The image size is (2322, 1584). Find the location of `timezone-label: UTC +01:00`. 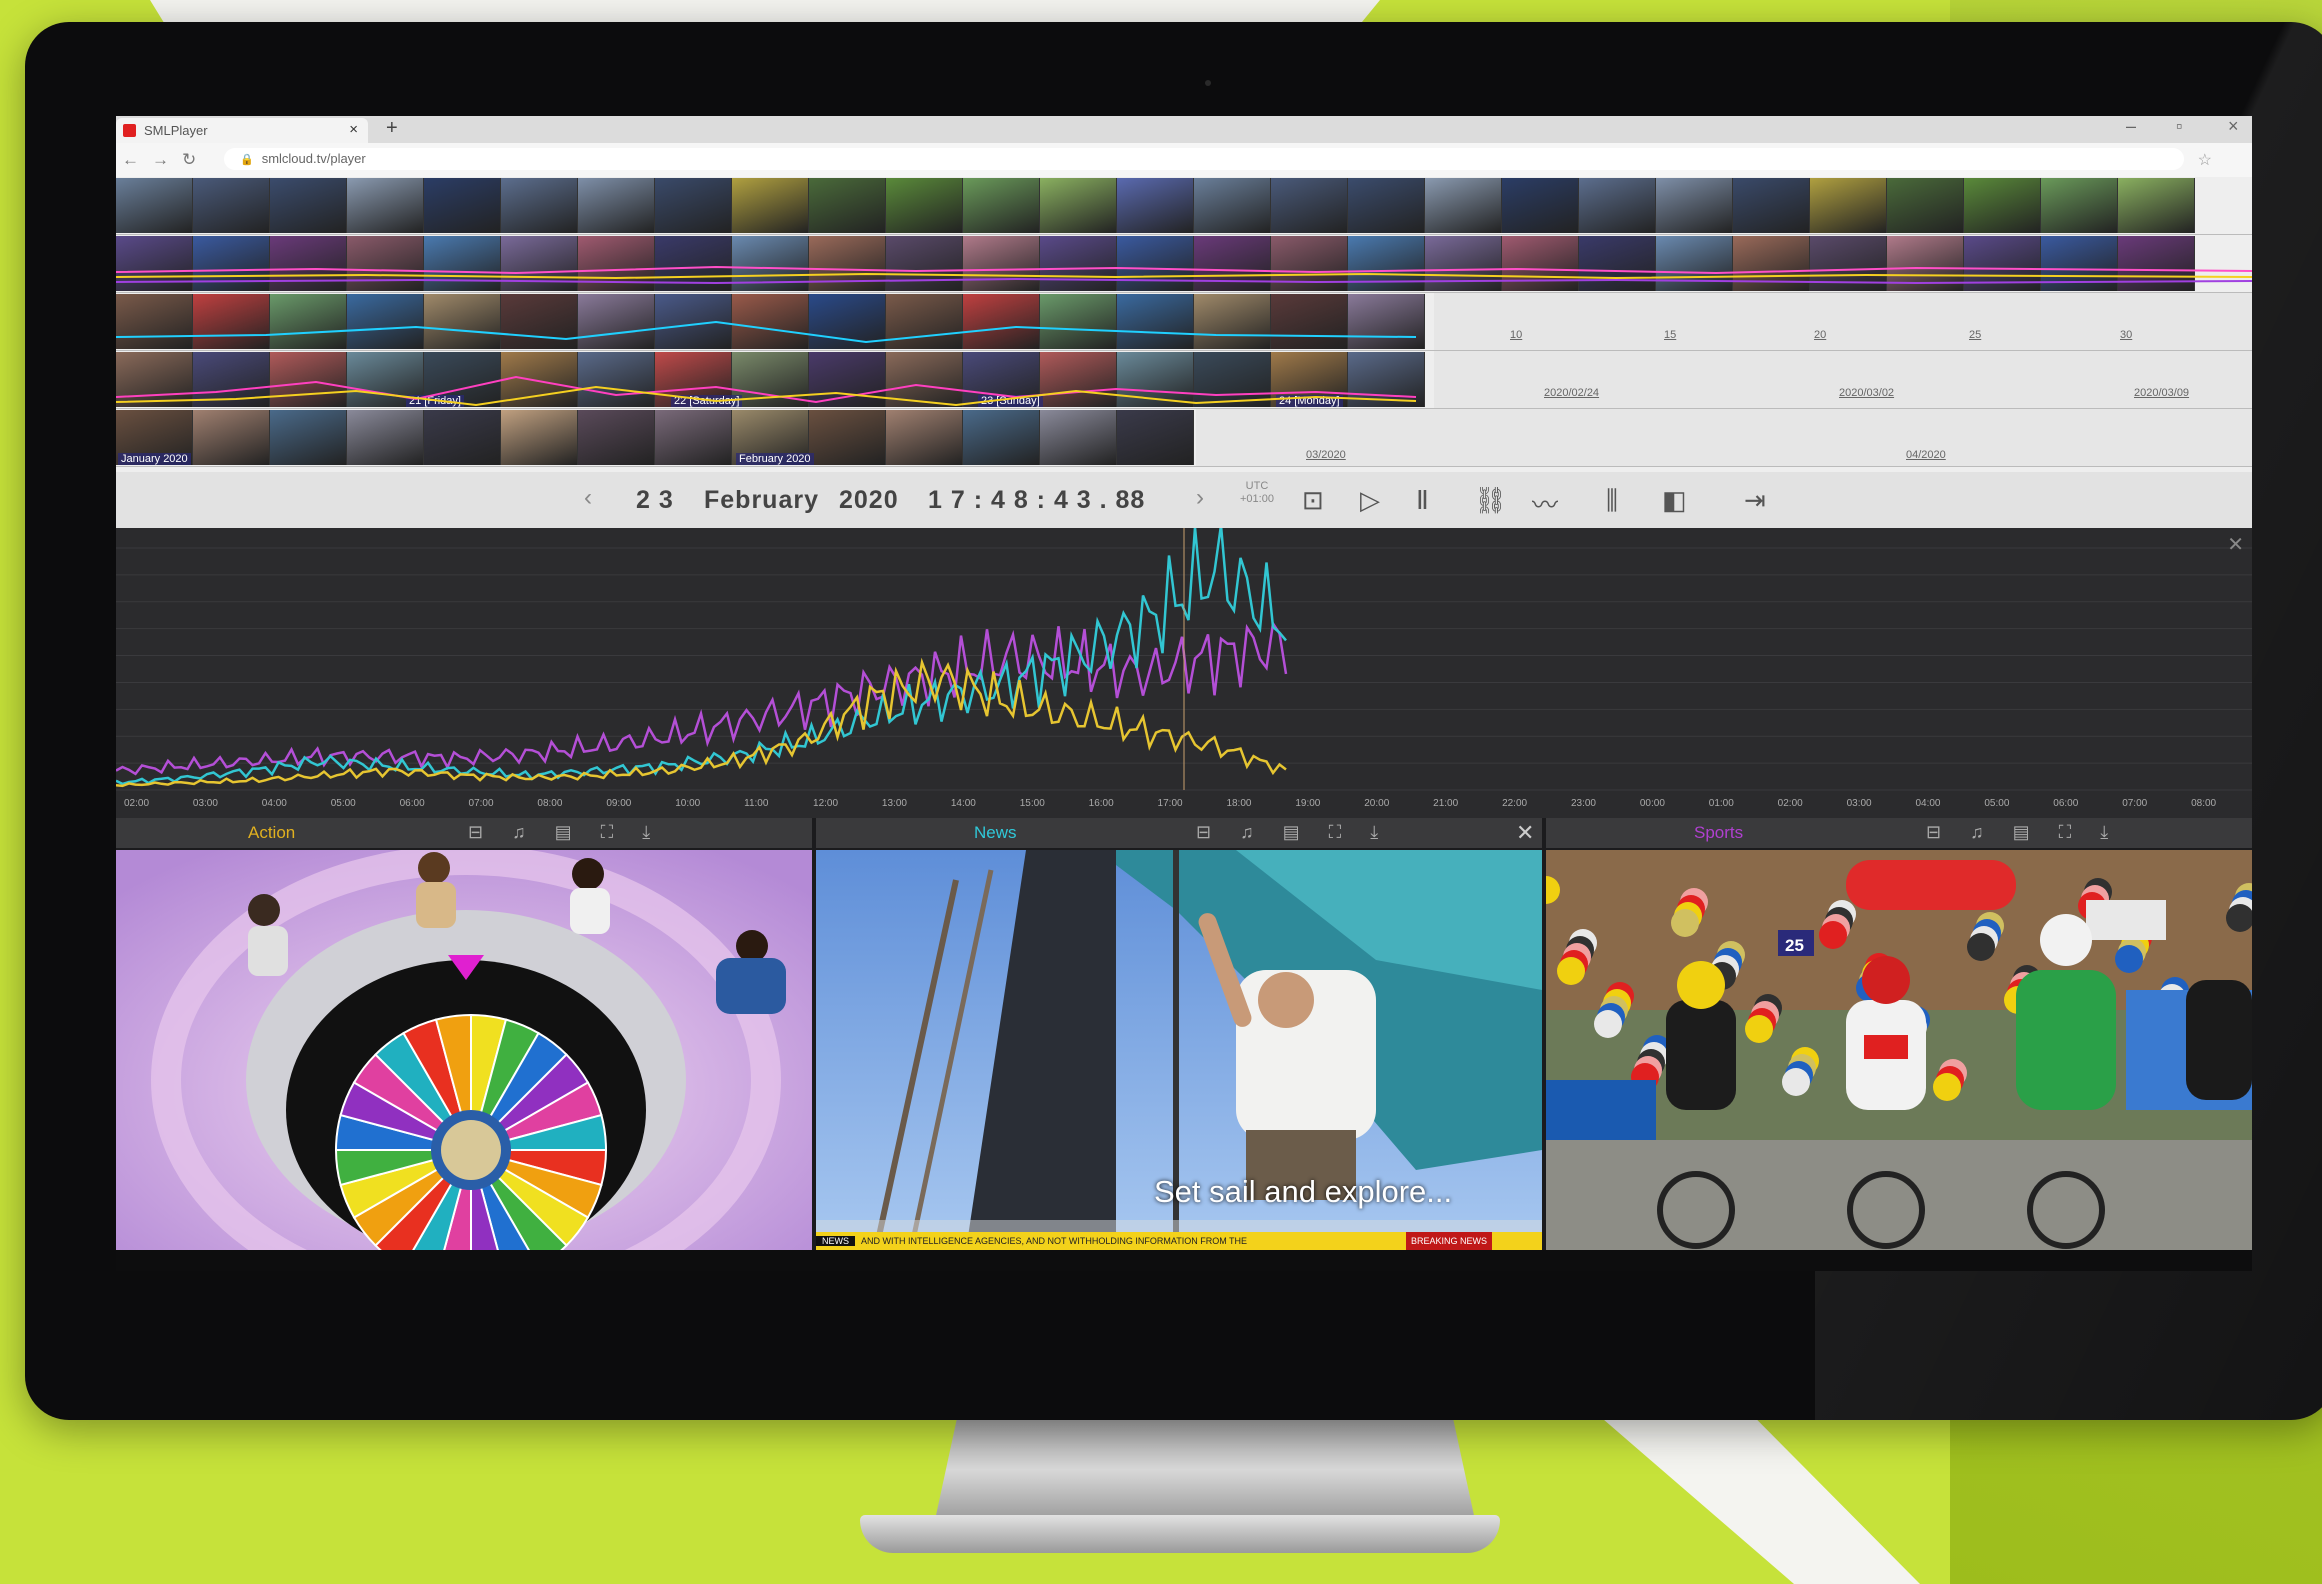

timezone-label: UTC +01:00 is located at coordinates (1257, 493).